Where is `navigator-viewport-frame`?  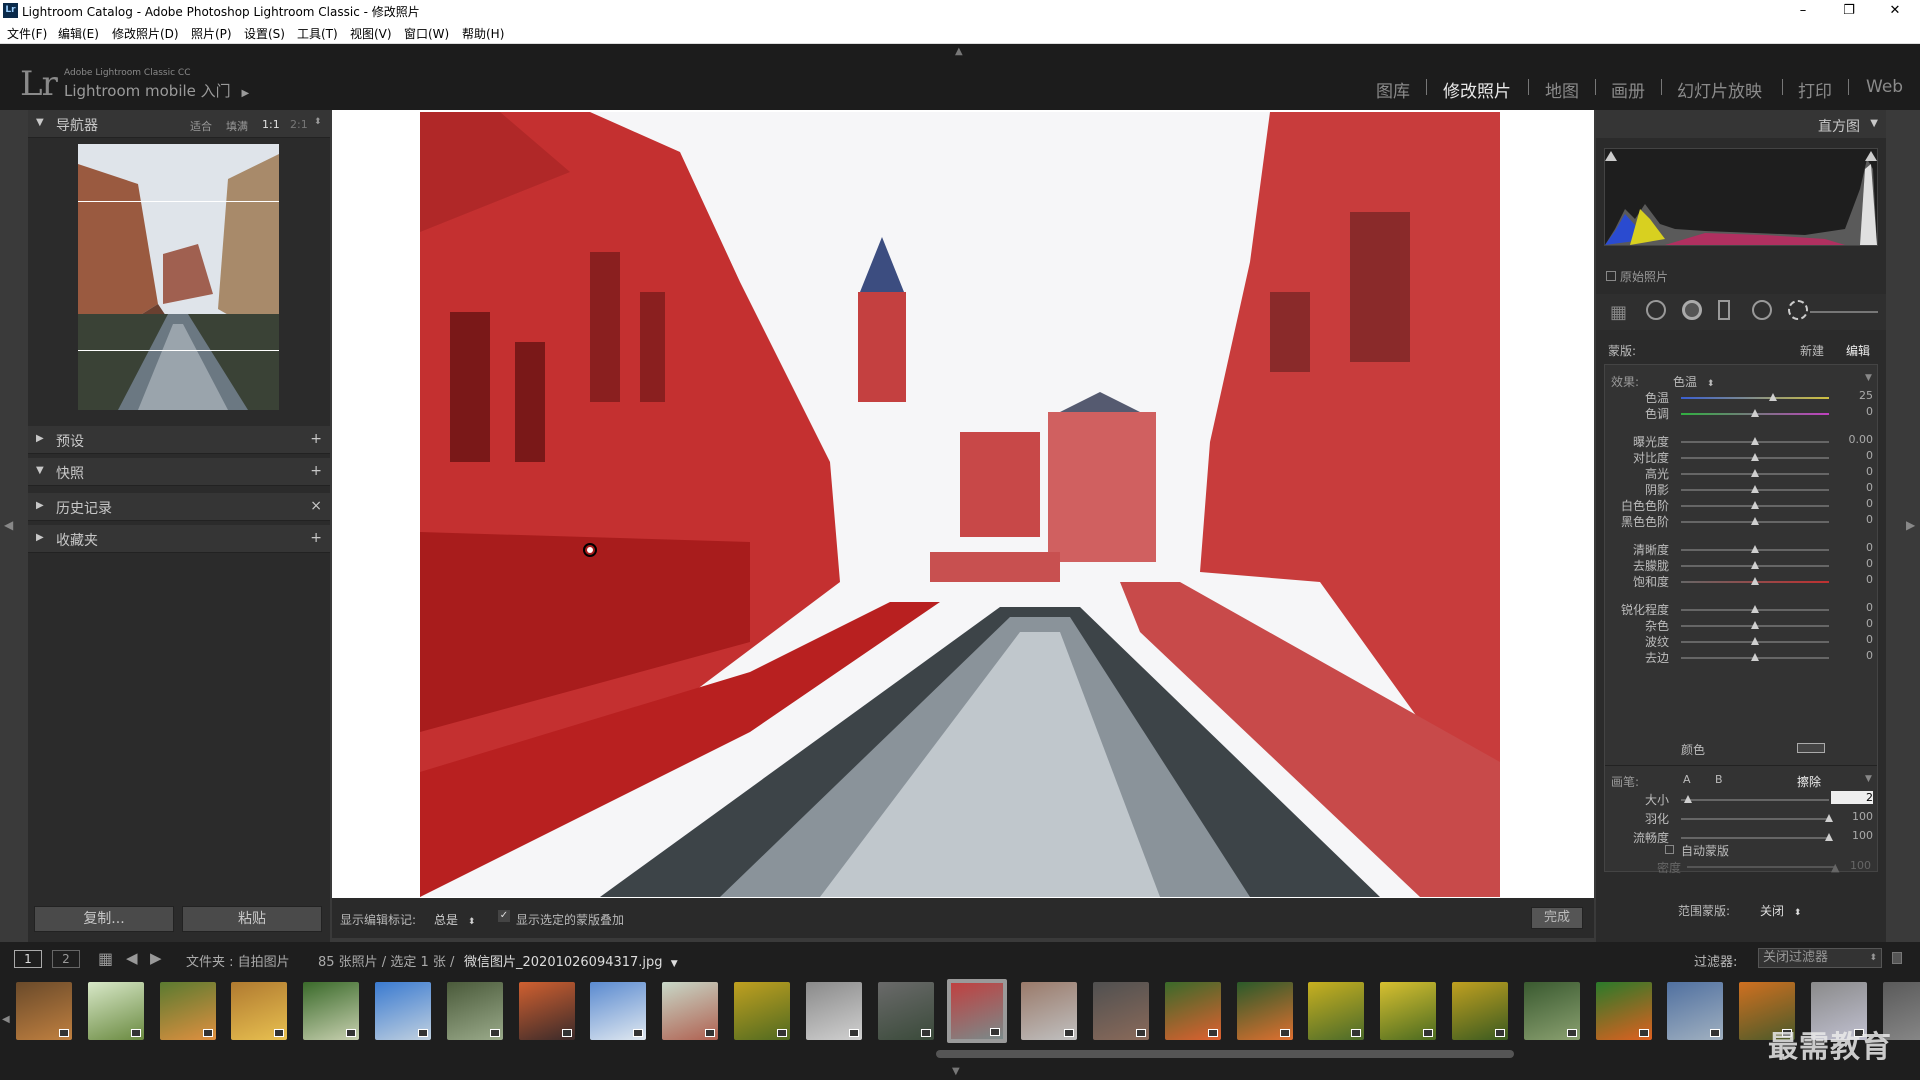
navigator-viewport-frame is located at coordinates (178, 276).